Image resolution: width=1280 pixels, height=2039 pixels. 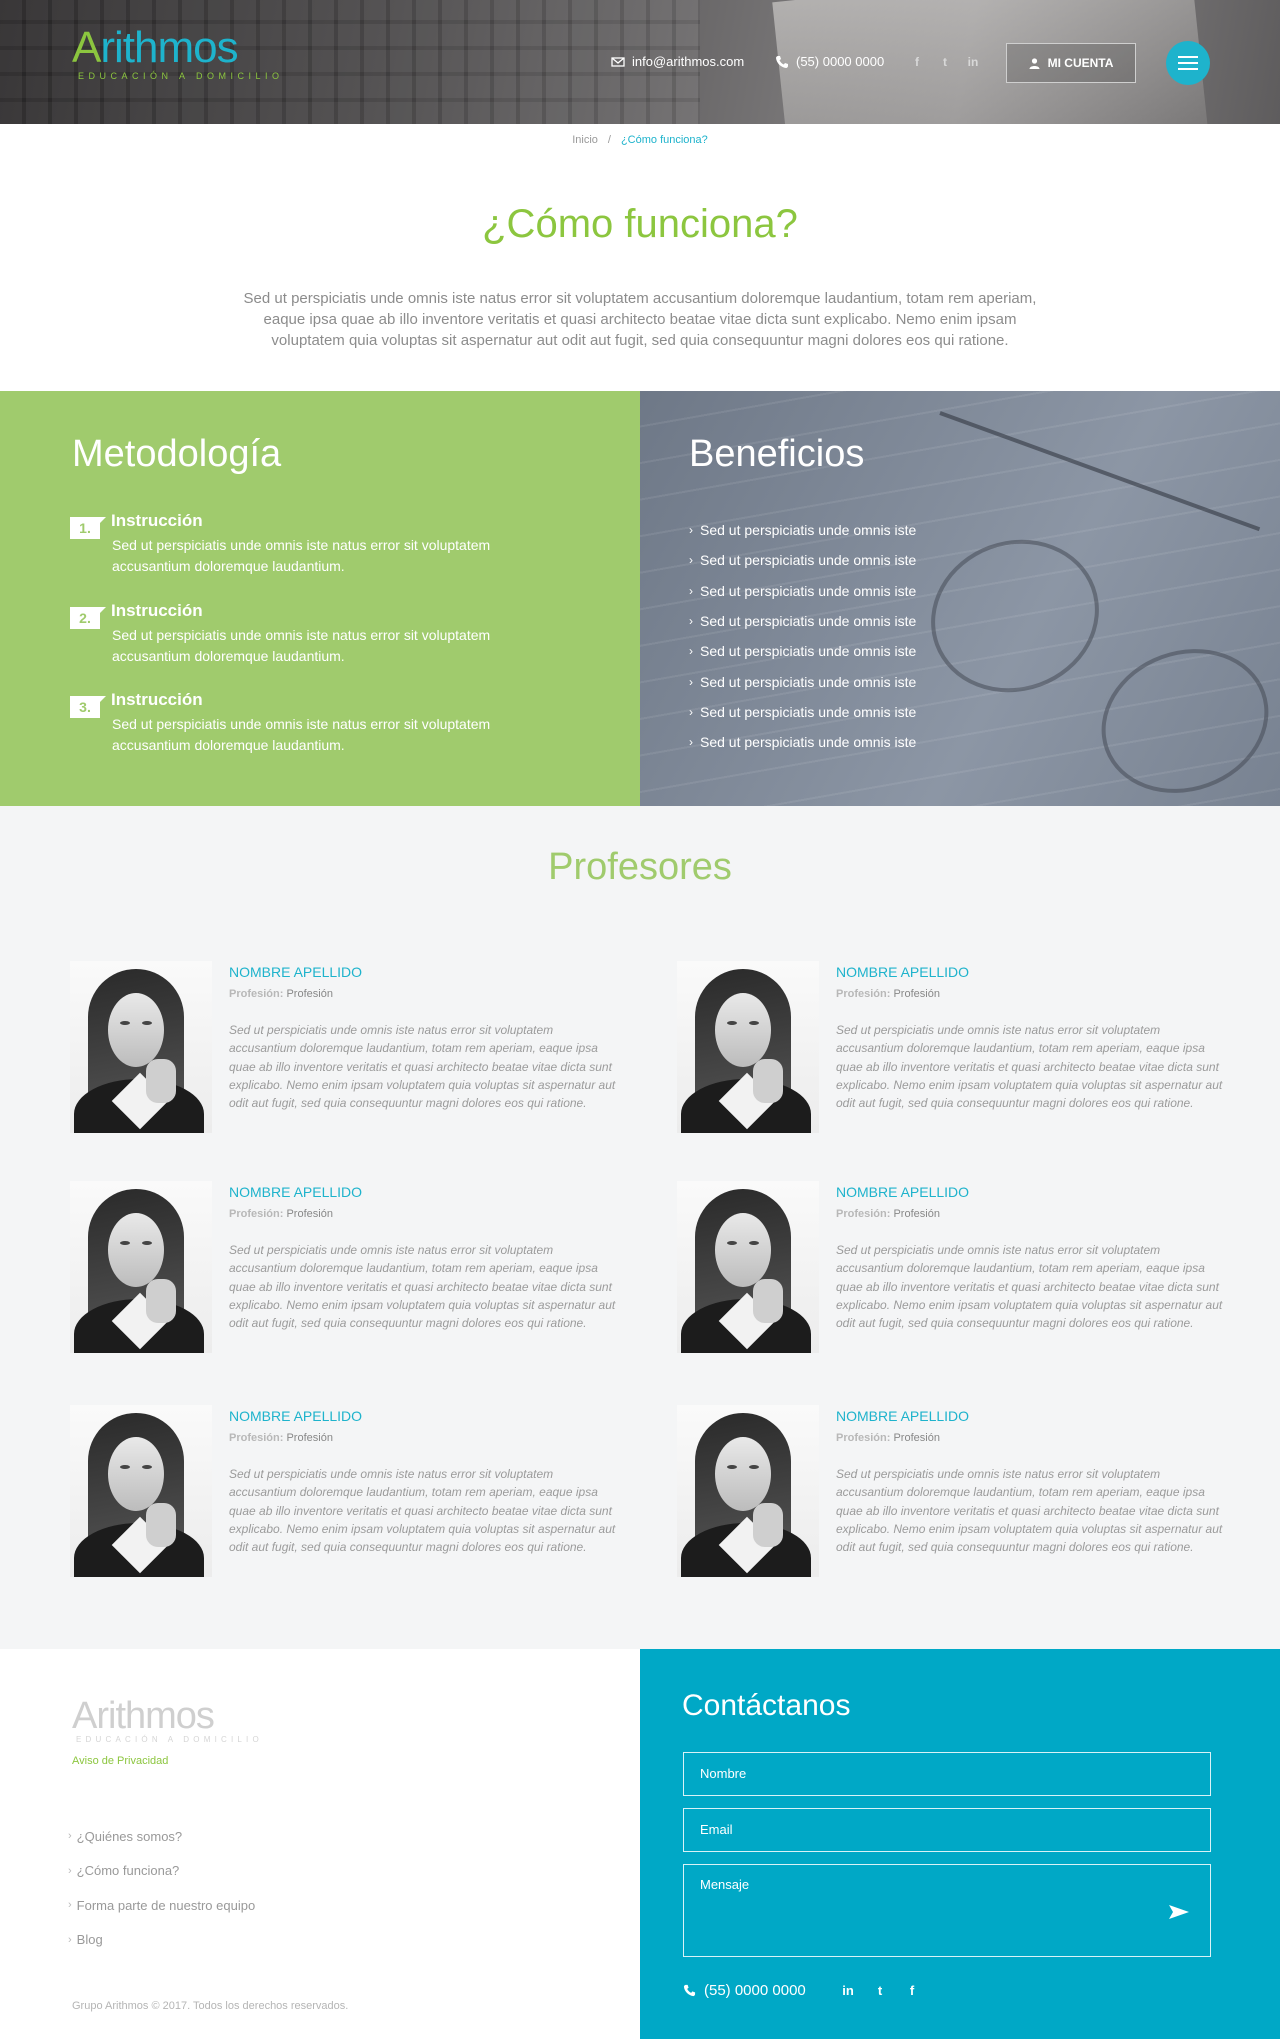 I want to click on footer-social-links: in t f, so click(x=880, y=1990).